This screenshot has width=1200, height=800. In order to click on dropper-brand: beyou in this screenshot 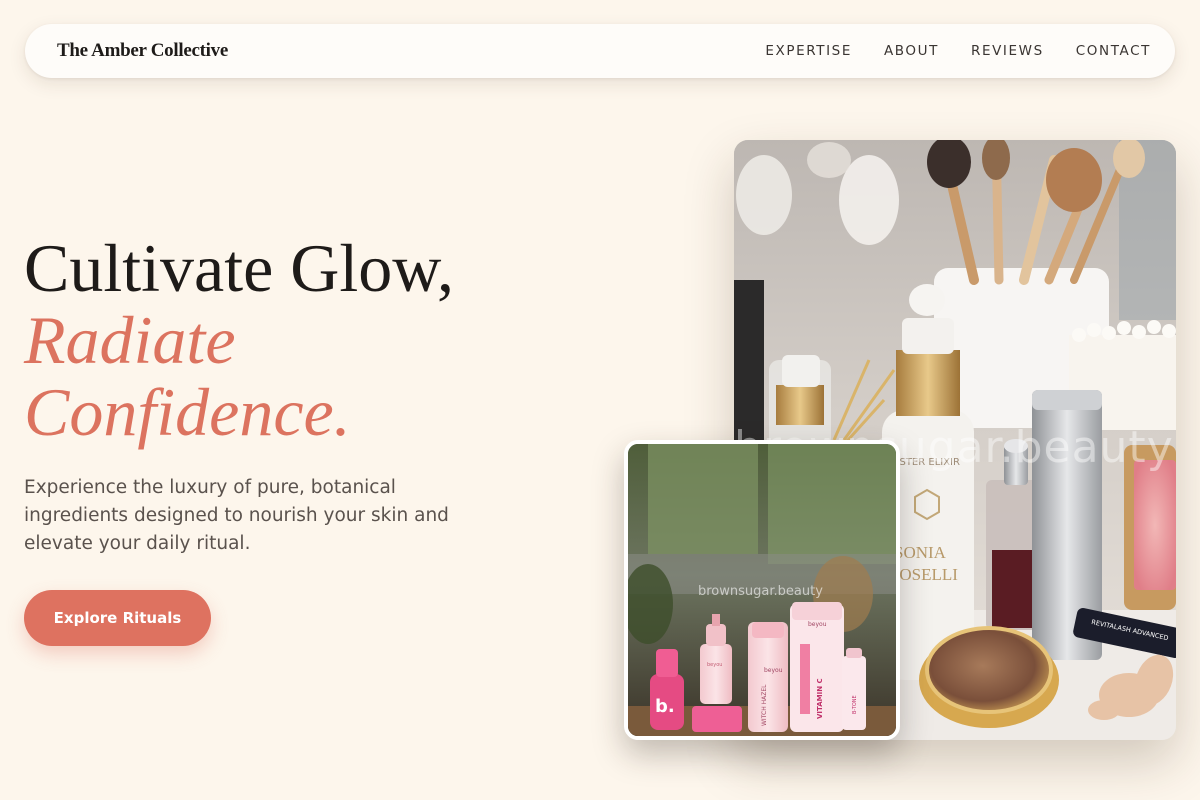, I will do `click(714, 665)`.